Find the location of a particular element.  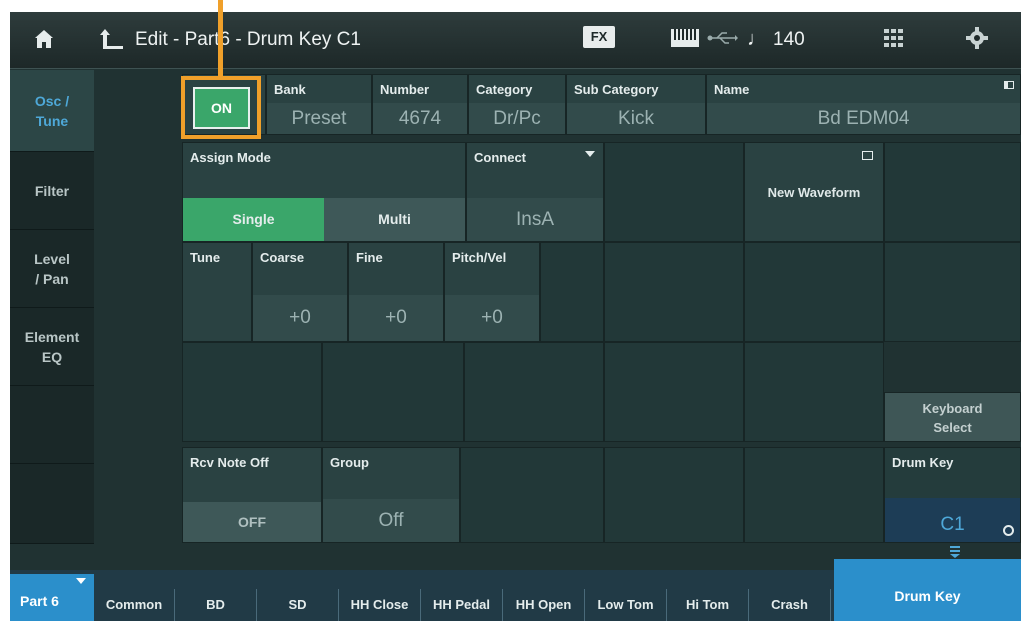

sub-category-value: Kick is located at coordinates (636, 118).